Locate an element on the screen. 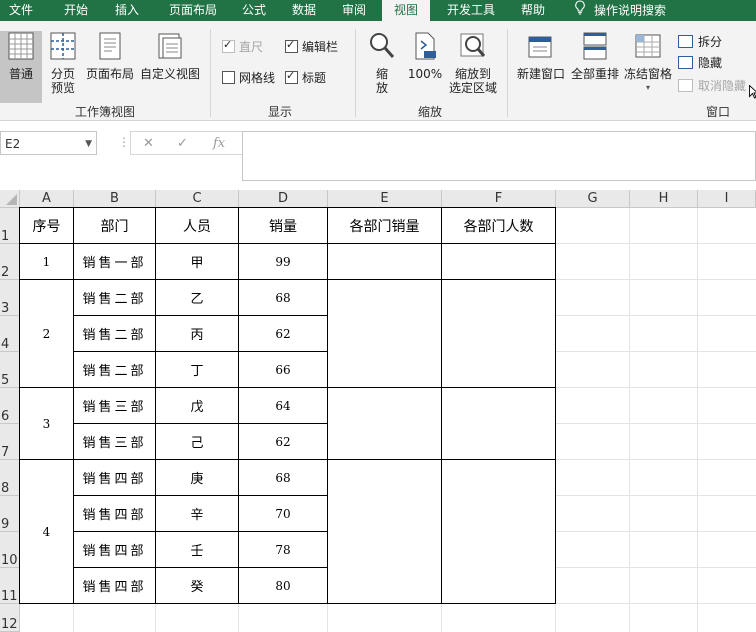  column-header-h: H is located at coordinates (664, 199).